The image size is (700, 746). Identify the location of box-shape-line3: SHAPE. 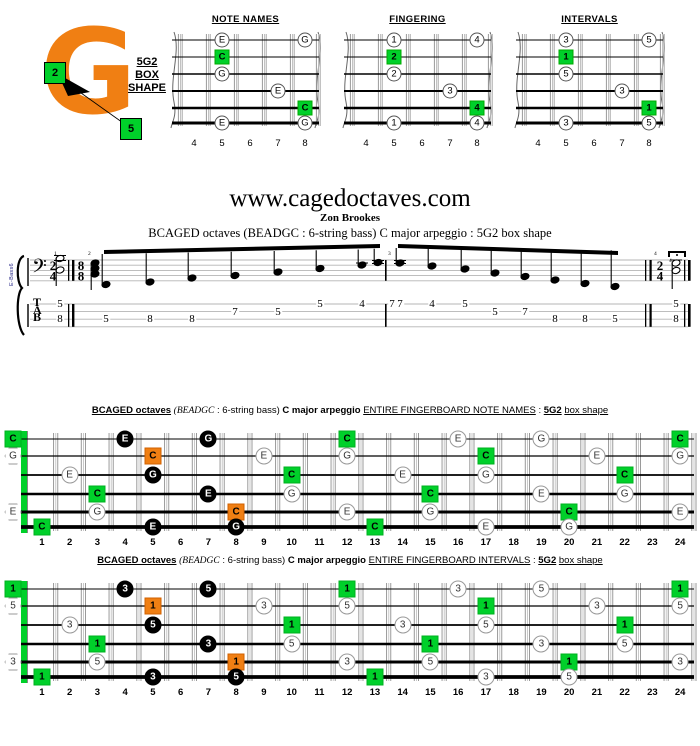
(147, 88).